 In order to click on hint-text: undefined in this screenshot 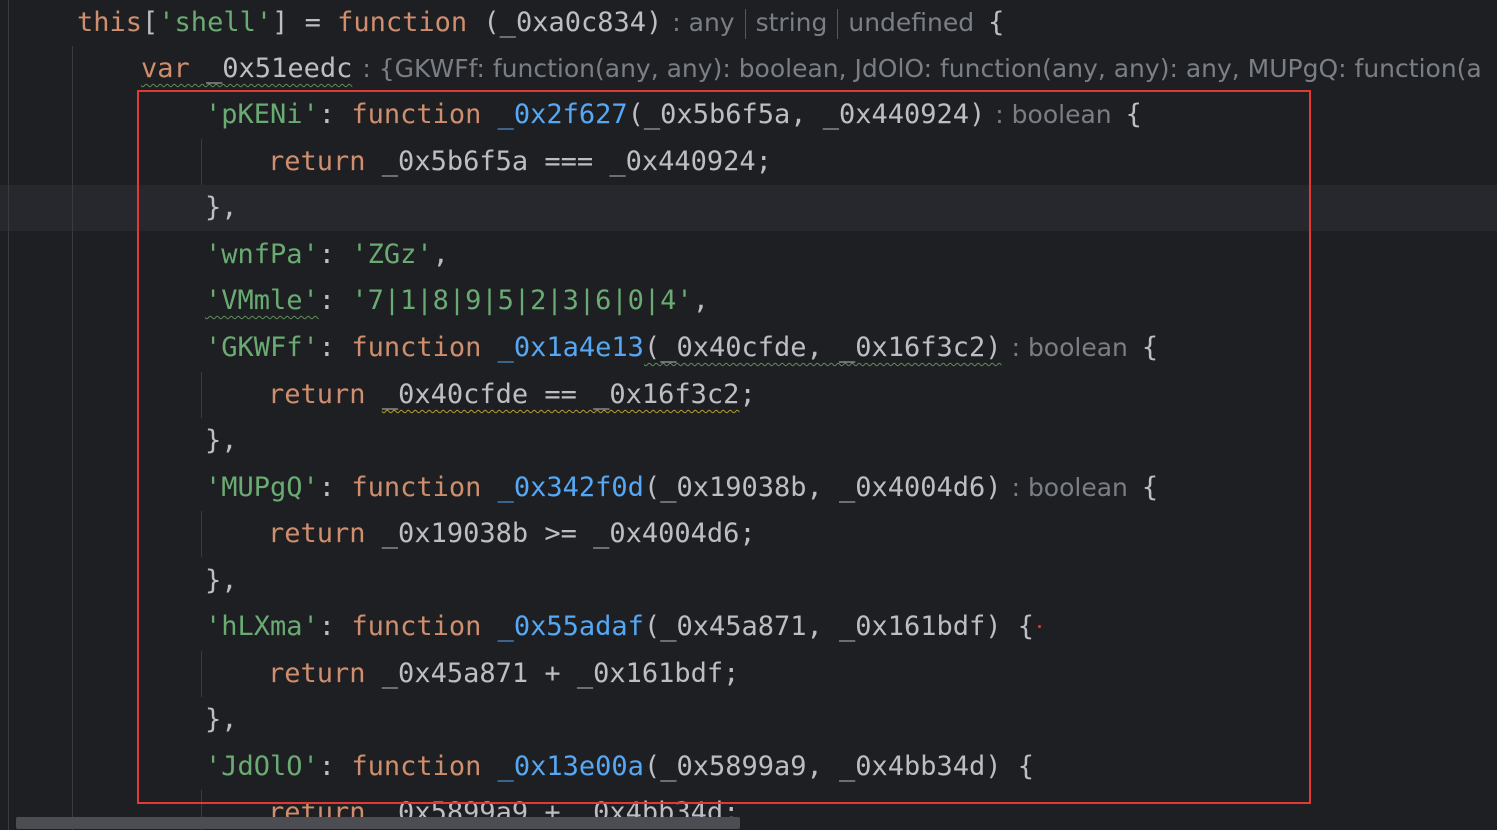, I will do `click(911, 22)`.